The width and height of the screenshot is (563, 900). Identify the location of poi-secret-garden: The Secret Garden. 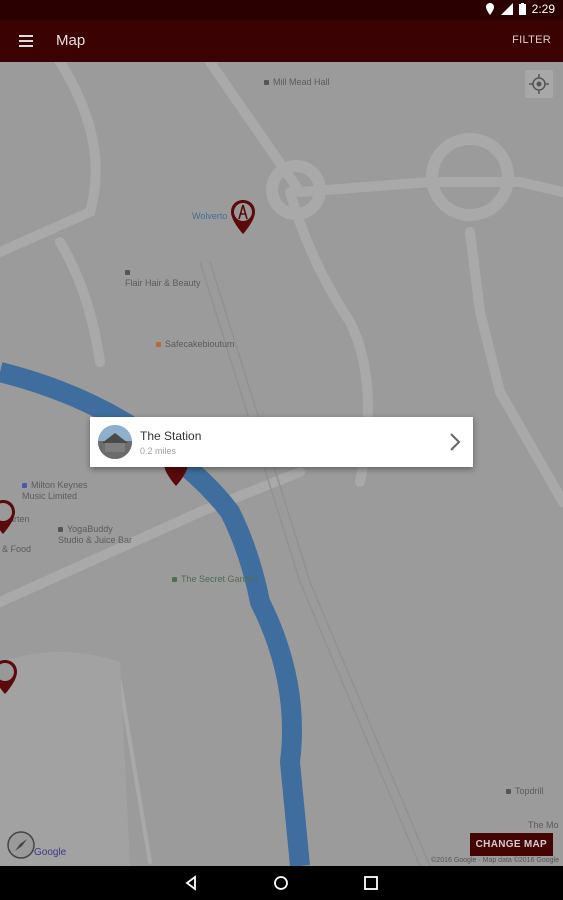
(215, 579).